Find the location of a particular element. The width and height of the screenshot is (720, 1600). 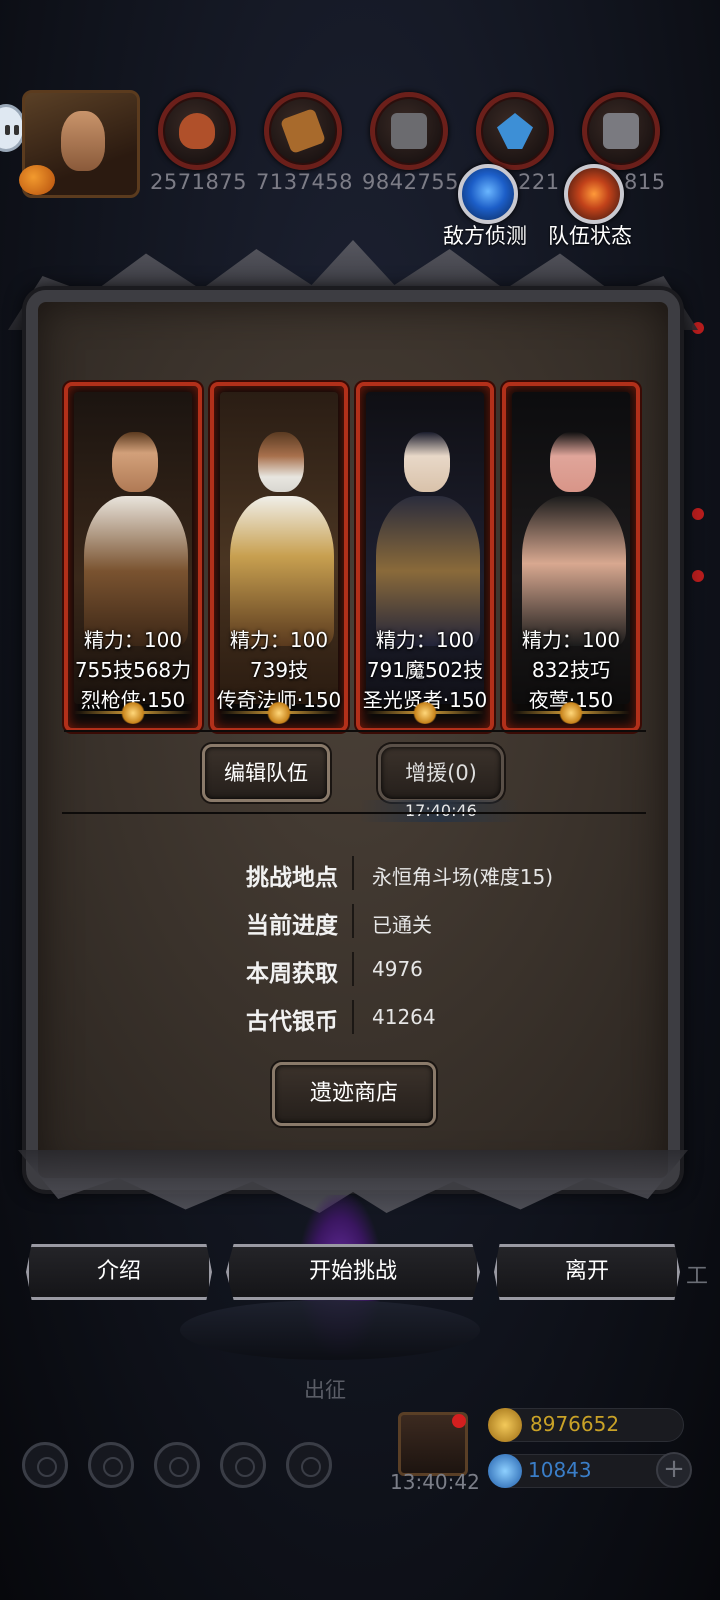

player-avatar is located at coordinates (79, 144).